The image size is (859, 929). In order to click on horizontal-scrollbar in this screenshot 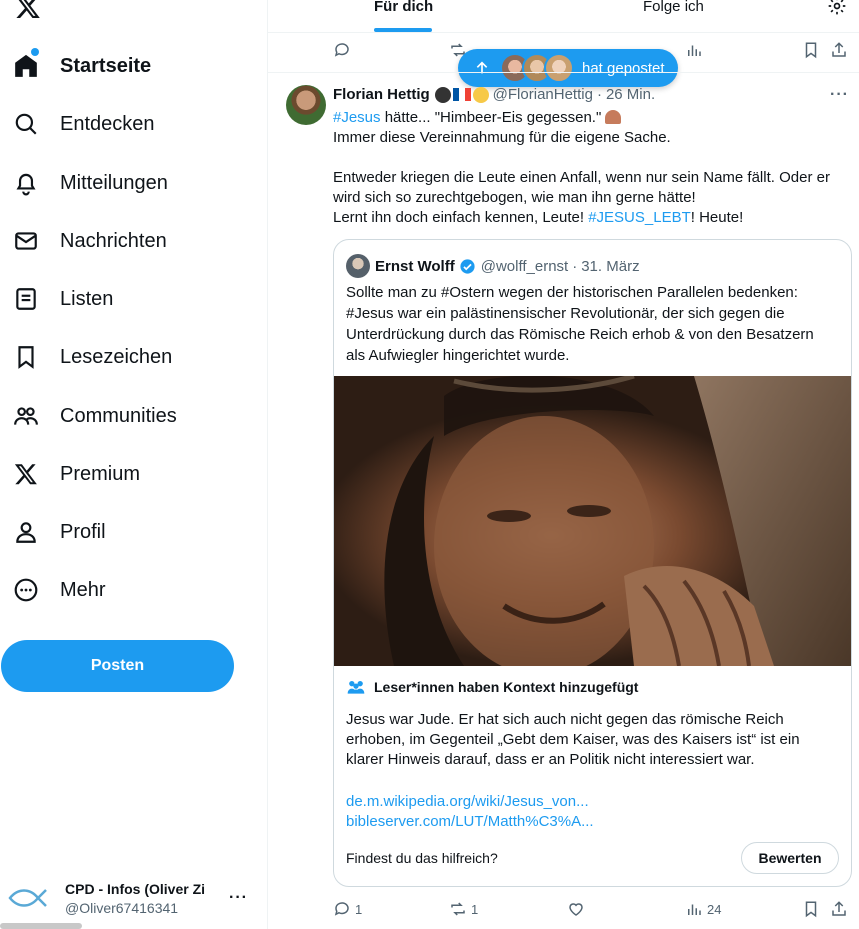, I will do `click(41, 926)`.